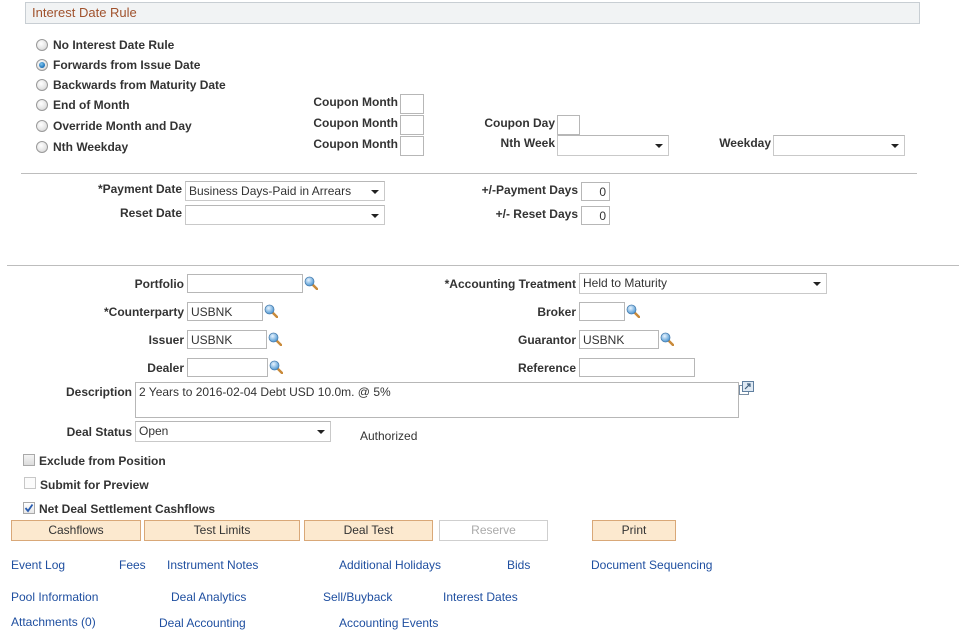 Image resolution: width=959 pixels, height=636 pixels. What do you see at coordinates (150, 213) in the screenshot?
I see `reset-date-label: Reset Date` at bounding box center [150, 213].